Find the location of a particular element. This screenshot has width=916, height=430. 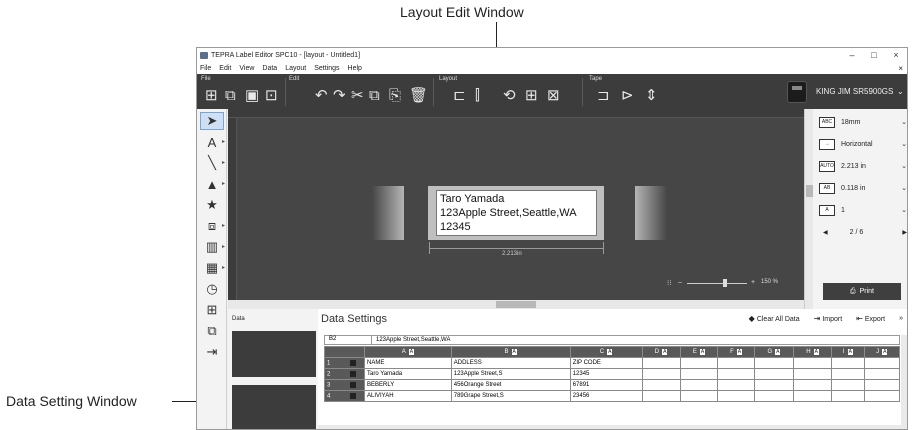

collapse-chevron-icon: » is located at coordinates (901, 318).